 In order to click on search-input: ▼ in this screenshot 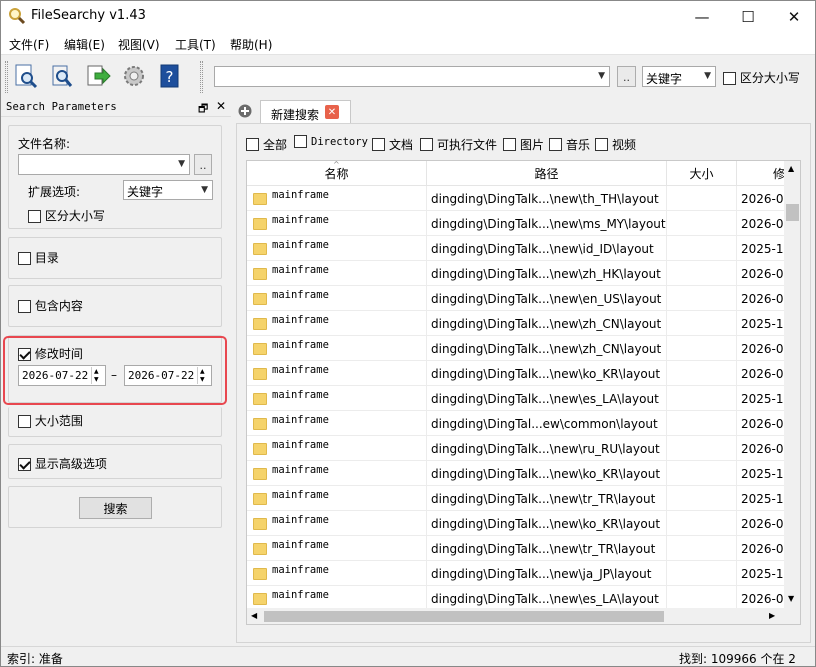, I will do `click(412, 76)`.